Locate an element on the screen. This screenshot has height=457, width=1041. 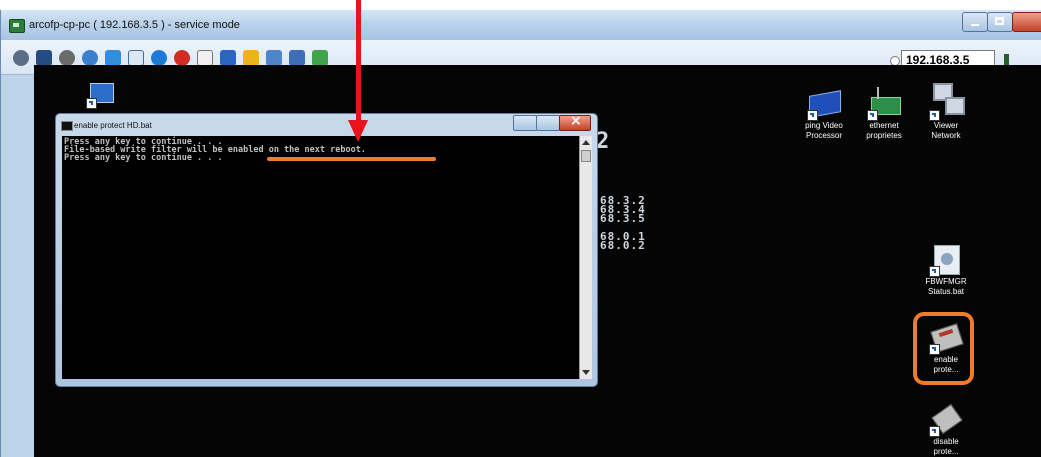
hard-drive-icon is located at coordinates (946, 420).